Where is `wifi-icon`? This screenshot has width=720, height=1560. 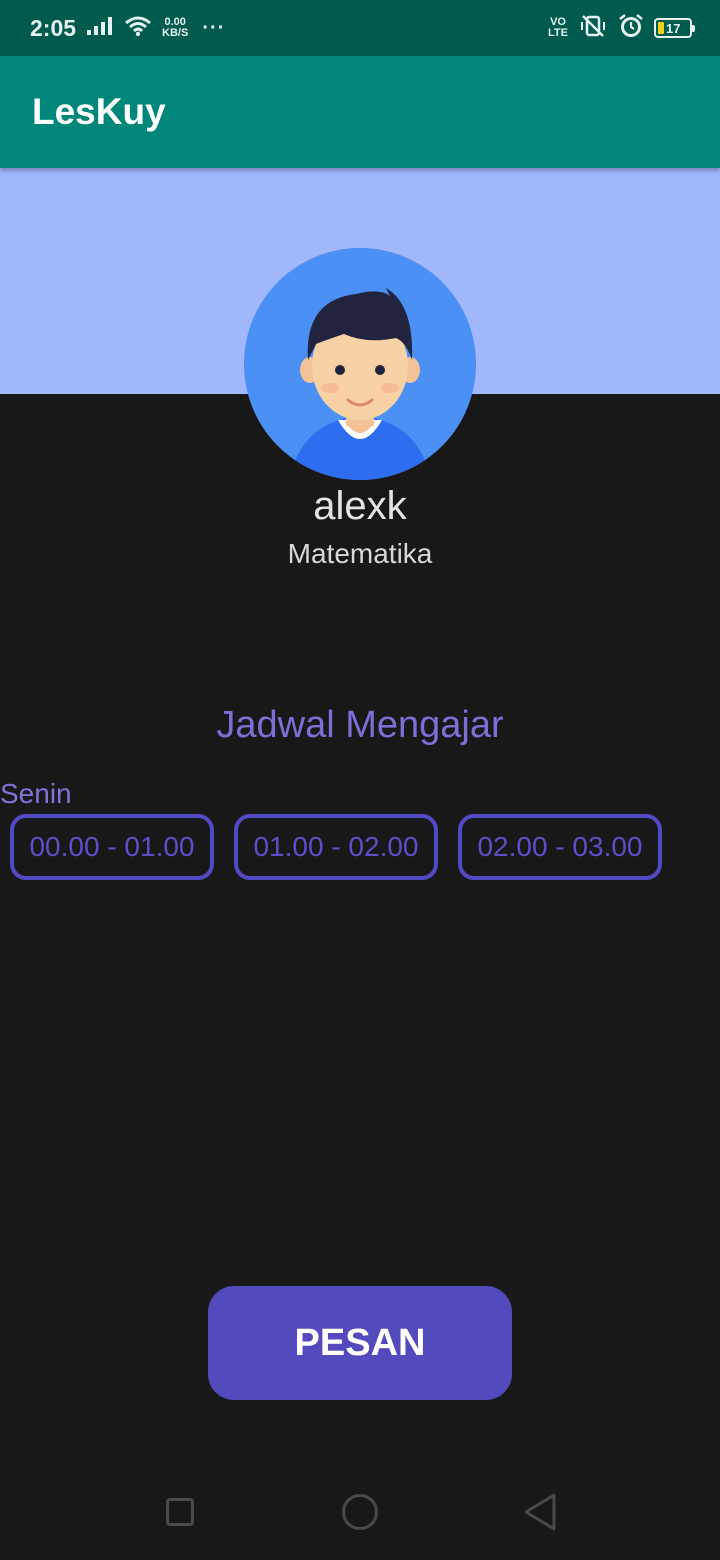 wifi-icon is located at coordinates (138, 28).